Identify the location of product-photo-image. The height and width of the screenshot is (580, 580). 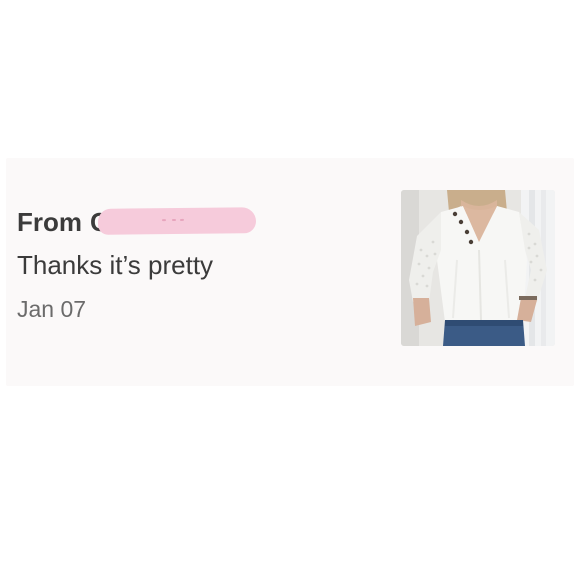
(478, 268).